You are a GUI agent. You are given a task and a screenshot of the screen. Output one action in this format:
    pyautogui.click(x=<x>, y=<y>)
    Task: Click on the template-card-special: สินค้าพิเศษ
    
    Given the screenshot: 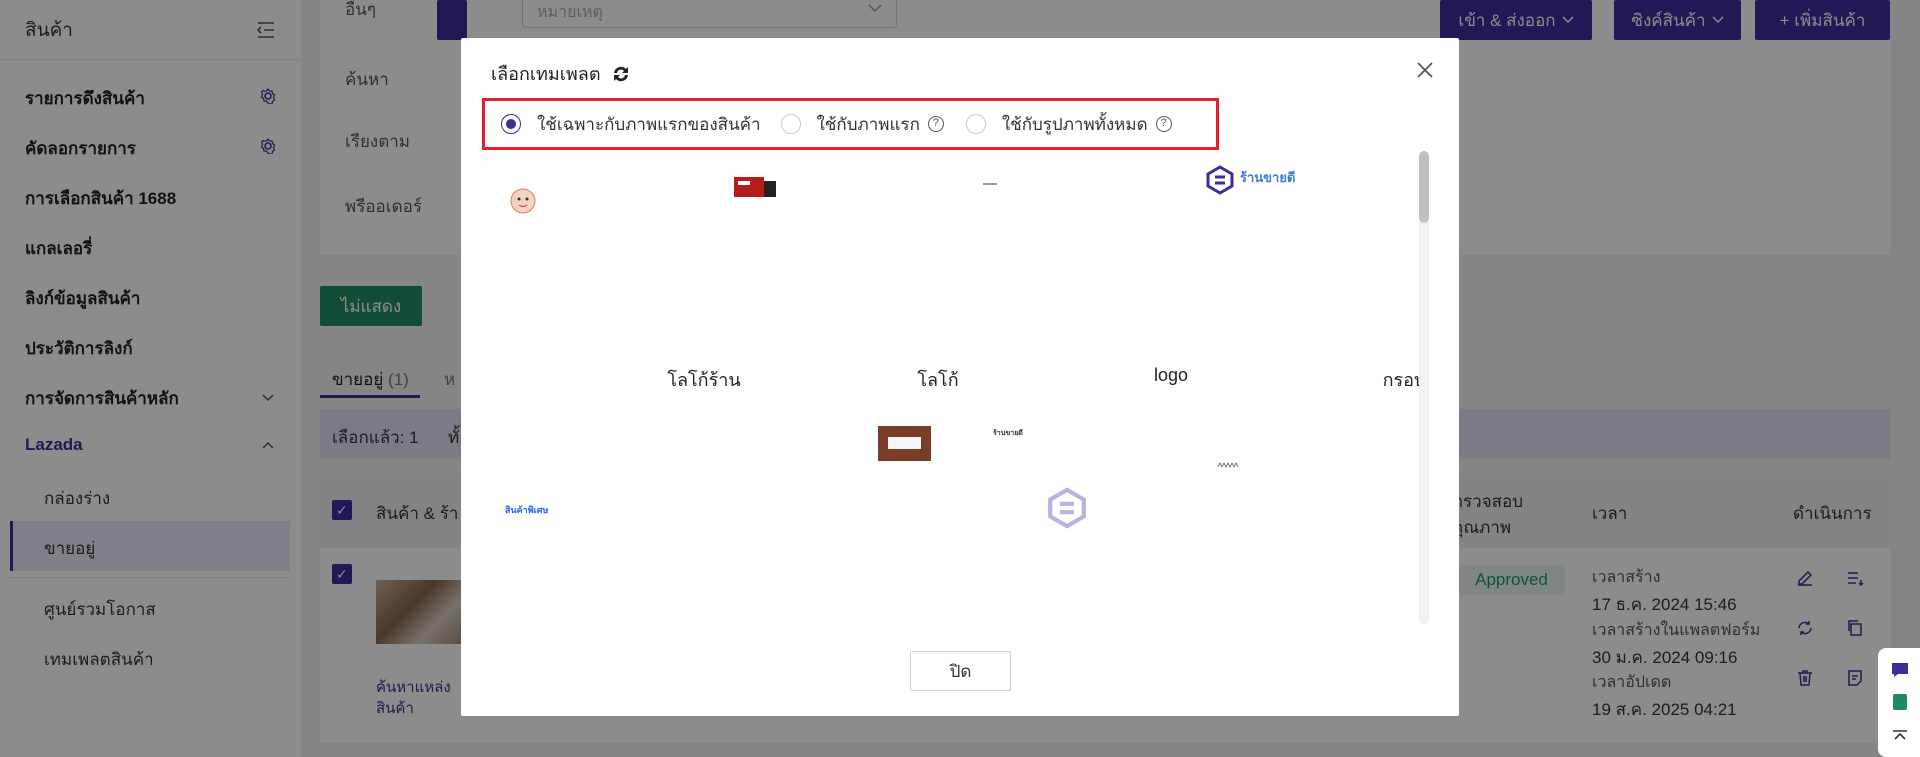 What is the action you would take?
    pyautogui.click(x=601, y=513)
    